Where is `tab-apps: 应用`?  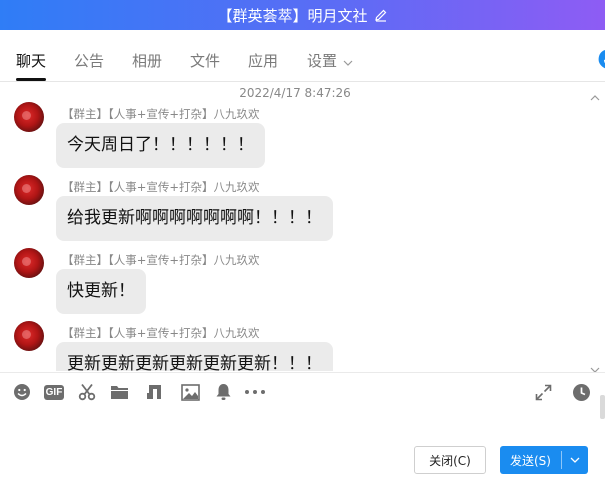
tab-apps: 应用 is located at coordinates (263, 60).